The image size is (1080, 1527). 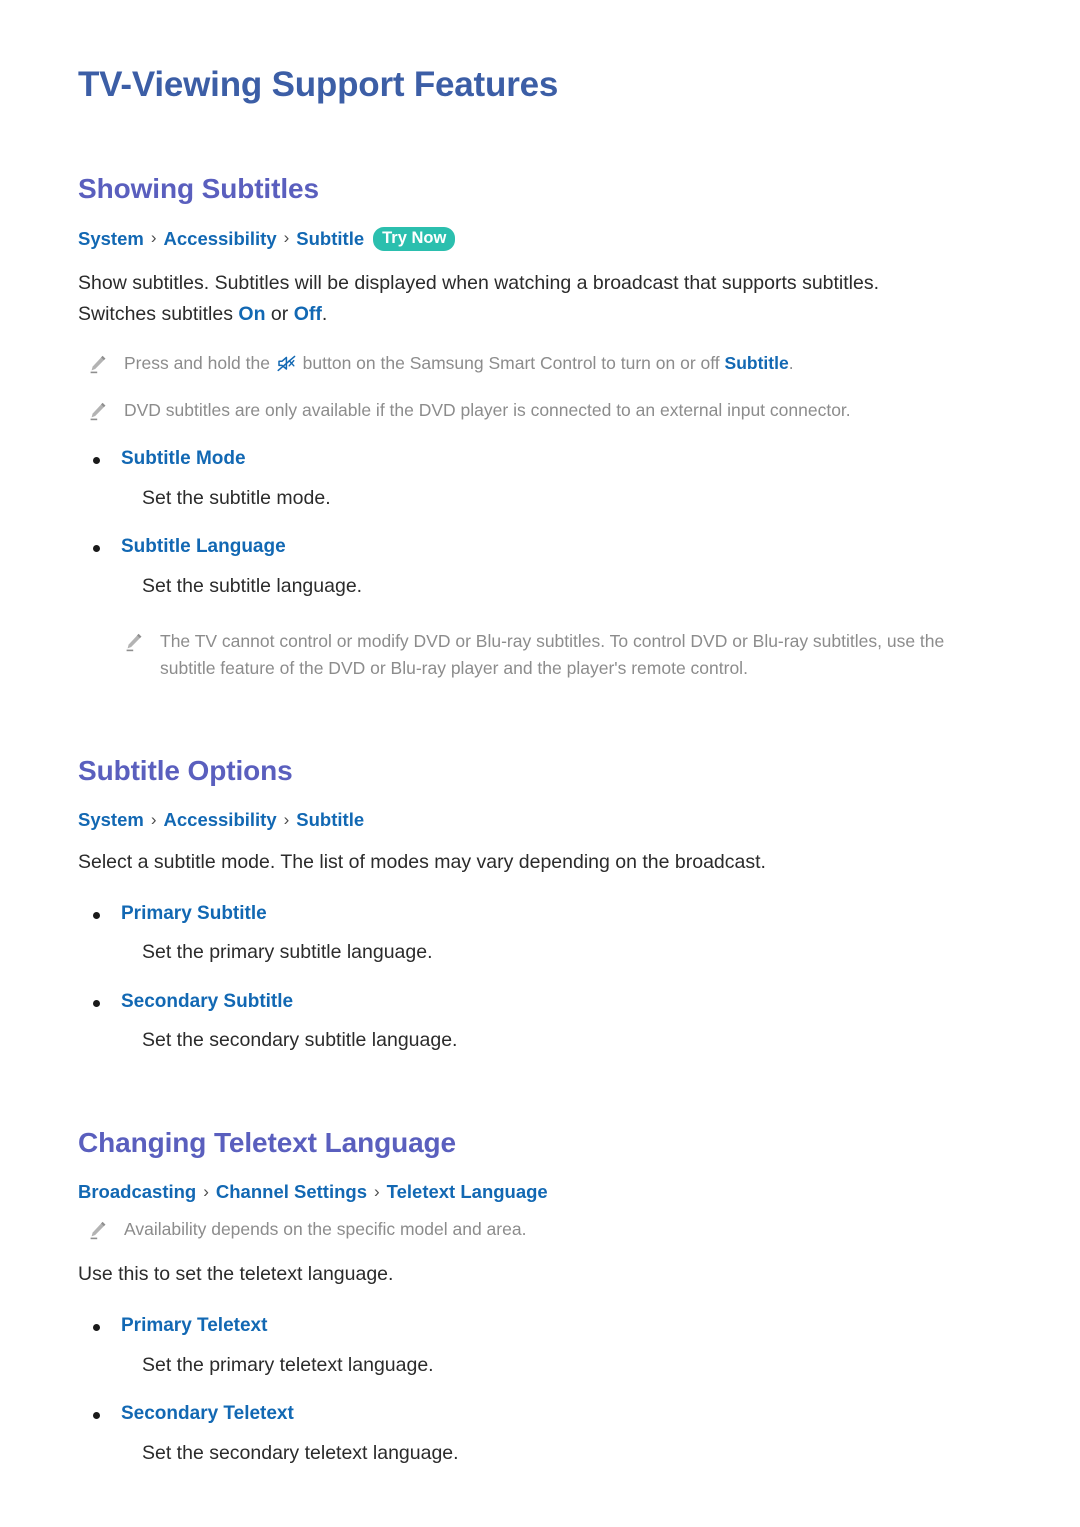 I want to click on page-title: TV-Viewing Support Features, so click(x=318, y=84).